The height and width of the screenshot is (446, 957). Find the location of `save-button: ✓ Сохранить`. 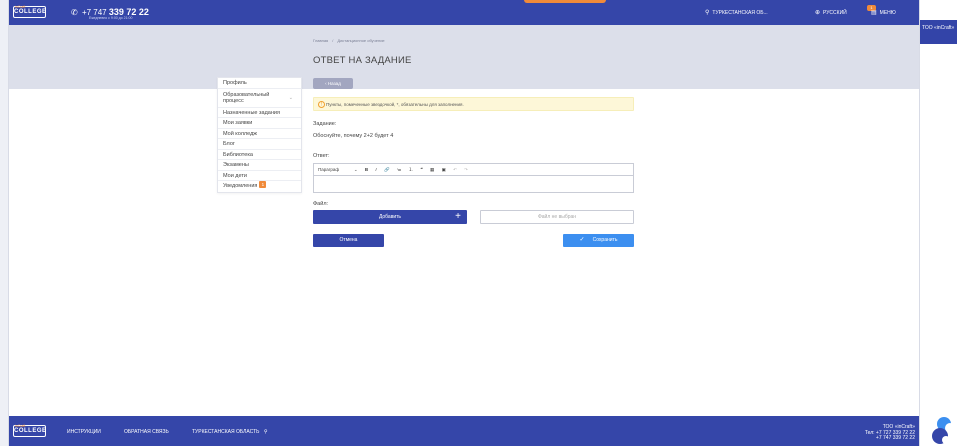

save-button: ✓ Сохранить is located at coordinates (598, 240).